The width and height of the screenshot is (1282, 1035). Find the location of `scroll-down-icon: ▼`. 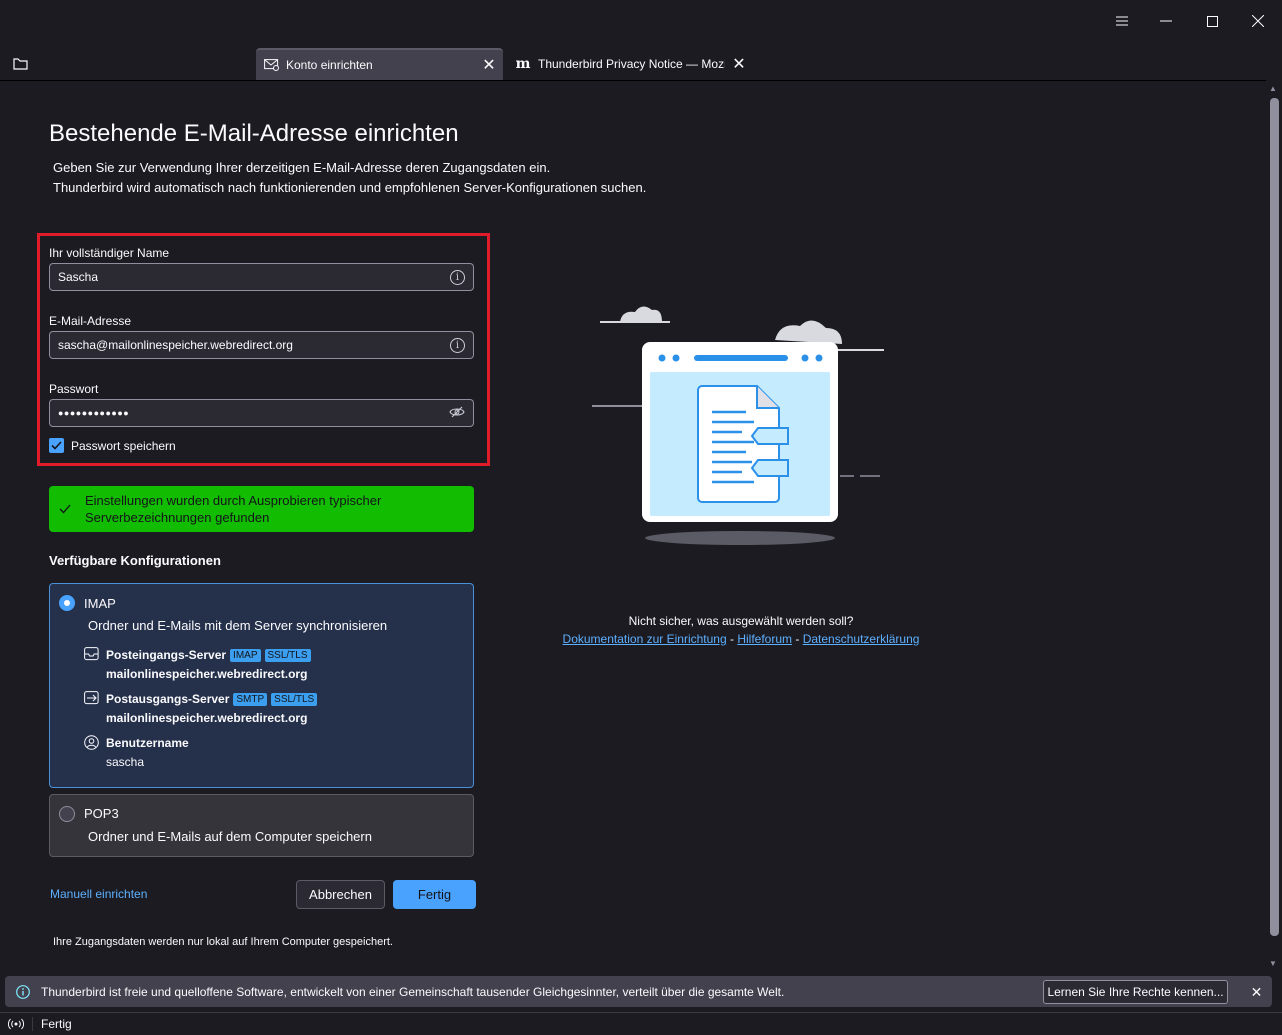

scroll-down-icon: ▼ is located at coordinates (1273, 963).